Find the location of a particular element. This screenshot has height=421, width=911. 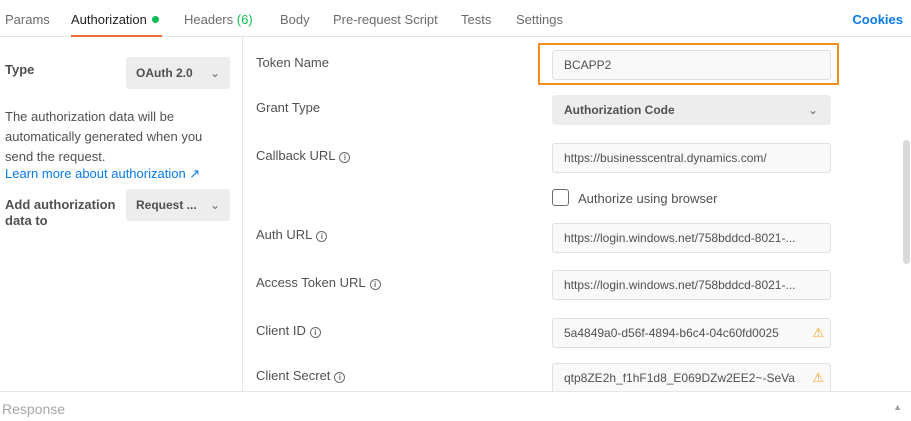

tab-headers-label: Headers is located at coordinates (209, 19).